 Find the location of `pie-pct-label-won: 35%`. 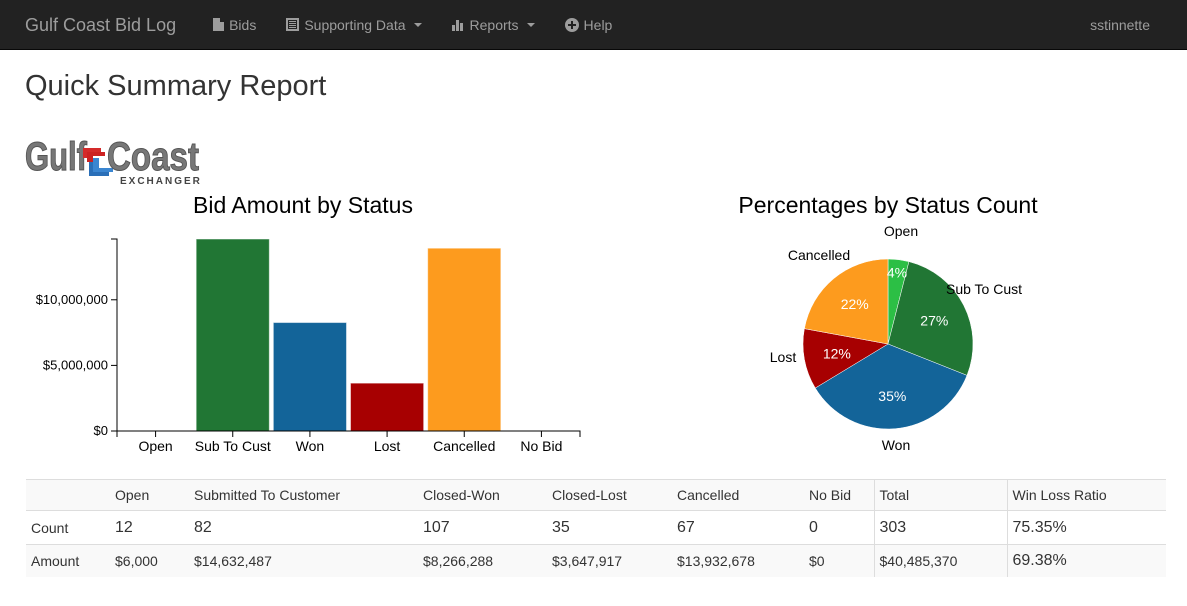

pie-pct-label-won: 35% is located at coordinates (892, 396).